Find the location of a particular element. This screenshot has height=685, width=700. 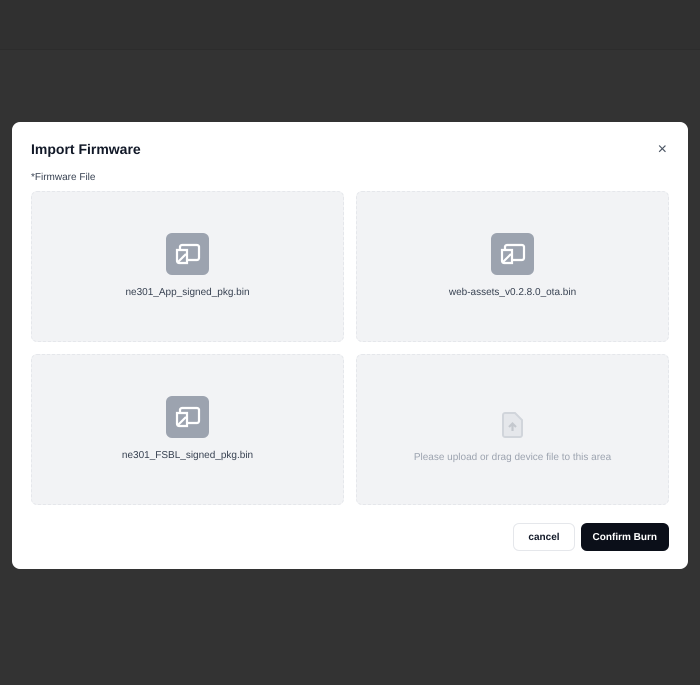

file-card: ne301_FSBL_signed_pkg.bin is located at coordinates (187, 429).